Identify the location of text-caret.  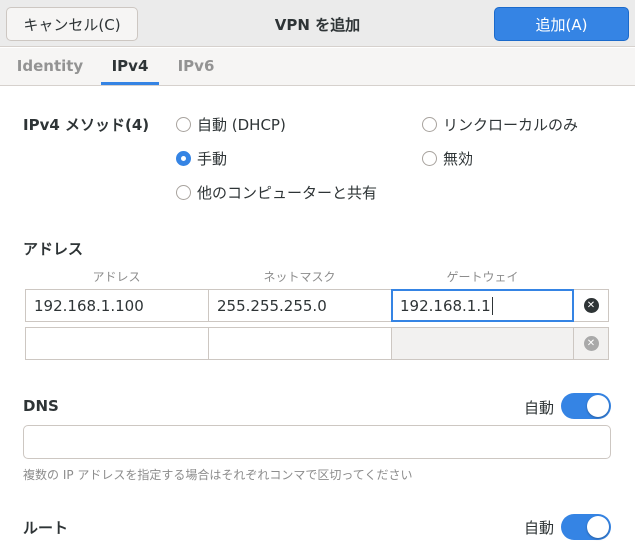
(492, 305).